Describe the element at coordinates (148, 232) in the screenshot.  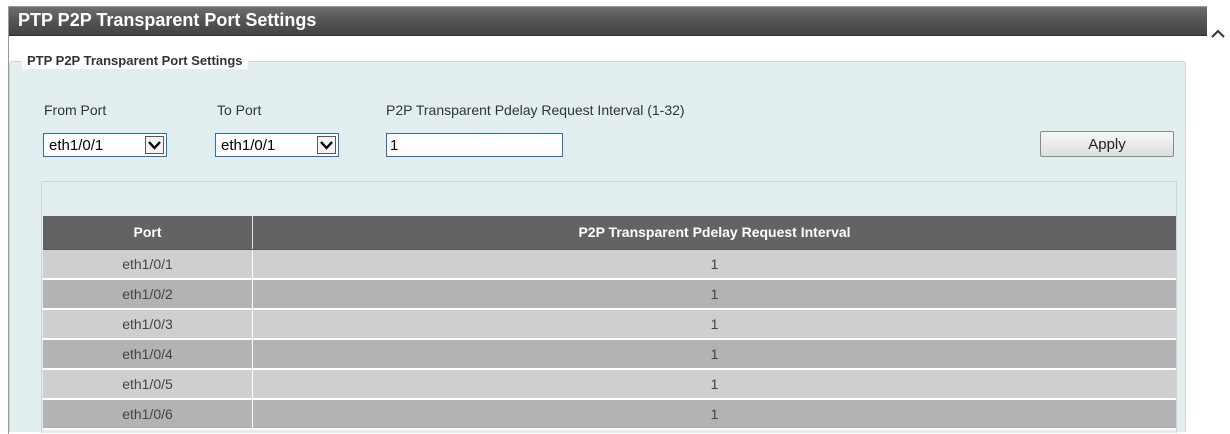
I see `column-header-port: Port` at that location.